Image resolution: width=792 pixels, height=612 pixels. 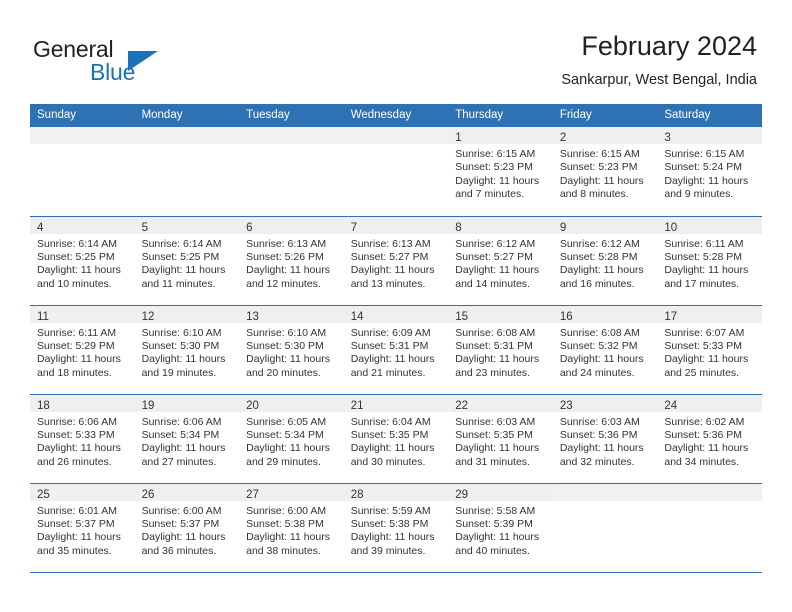 What do you see at coordinates (291, 403) in the screenshot?
I see `day-number-band: 20` at bounding box center [291, 403].